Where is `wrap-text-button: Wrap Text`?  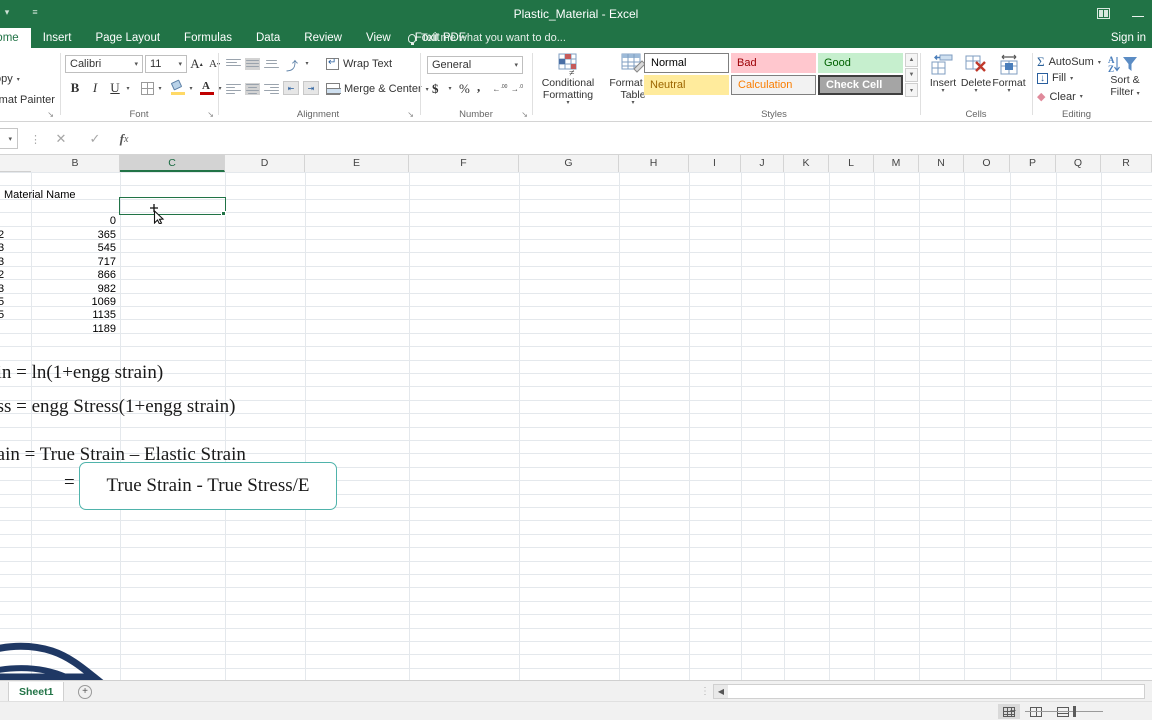
wrap-text-button: Wrap Text is located at coordinates (359, 63).